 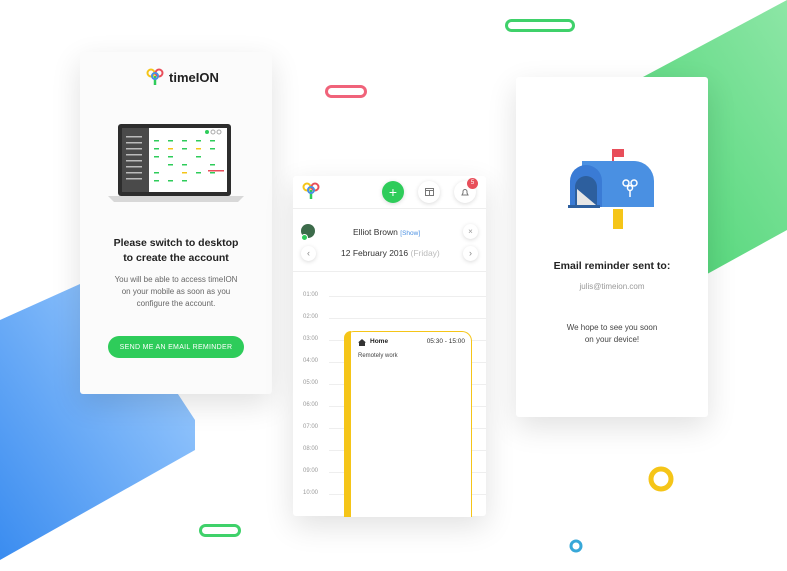 What do you see at coordinates (661, 479) in the screenshot?
I see `yellow-ring-decoration` at bounding box center [661, 479].